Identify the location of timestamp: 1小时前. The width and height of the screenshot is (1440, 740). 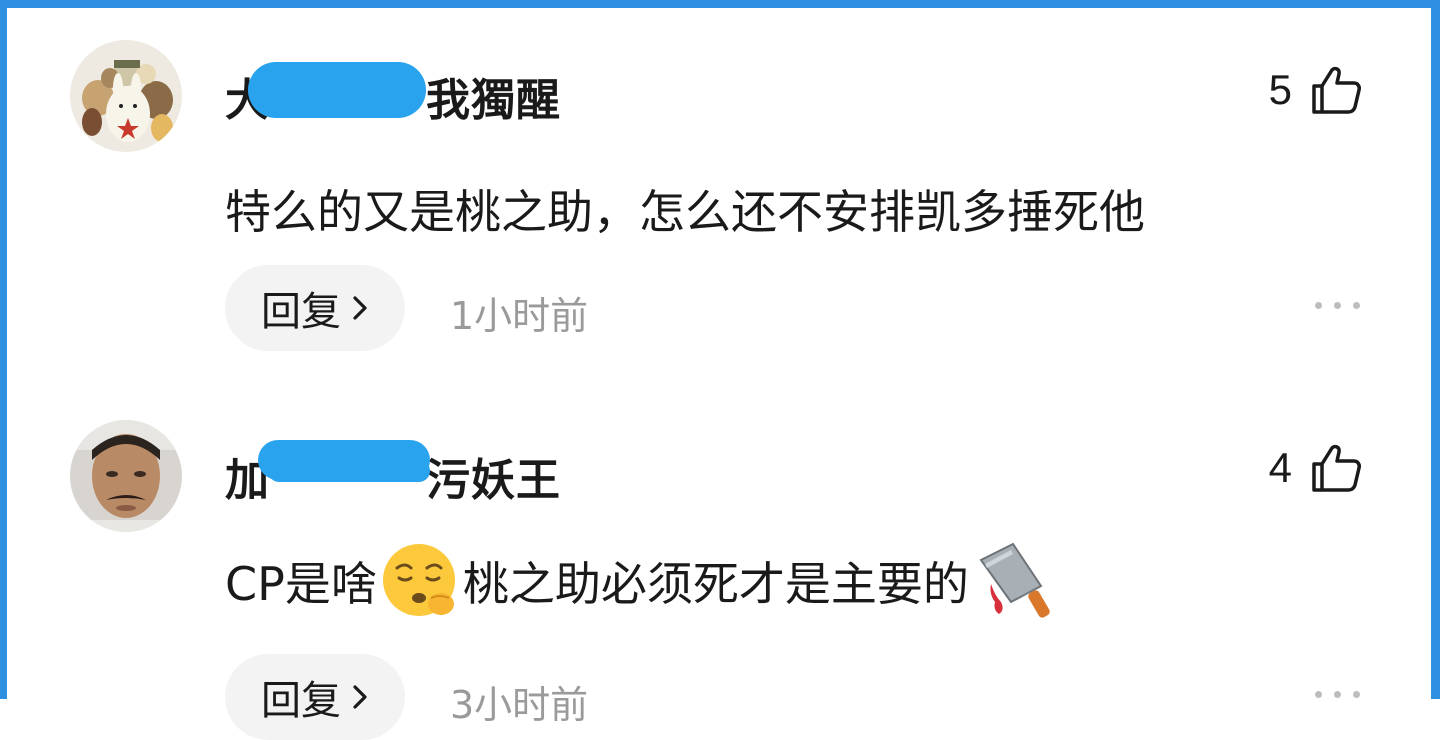
(519, 316).